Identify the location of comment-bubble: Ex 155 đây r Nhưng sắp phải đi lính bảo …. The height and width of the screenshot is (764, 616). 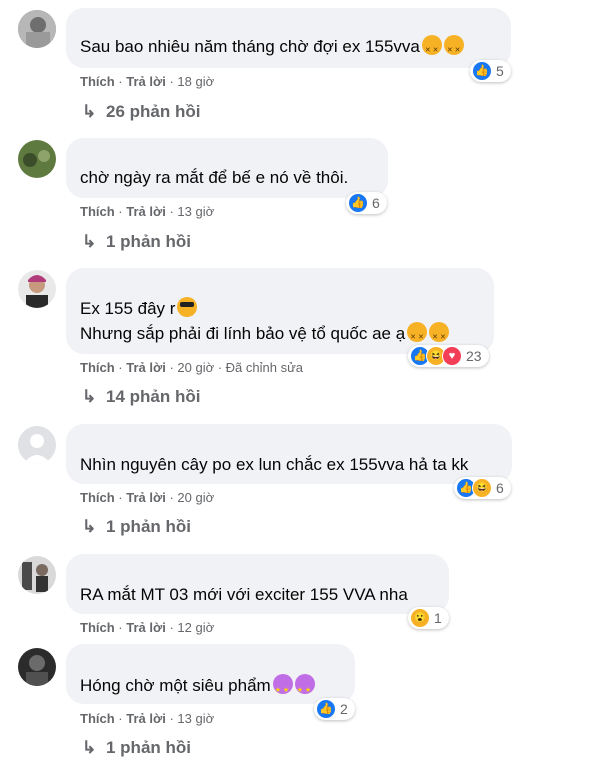
(280, 311).